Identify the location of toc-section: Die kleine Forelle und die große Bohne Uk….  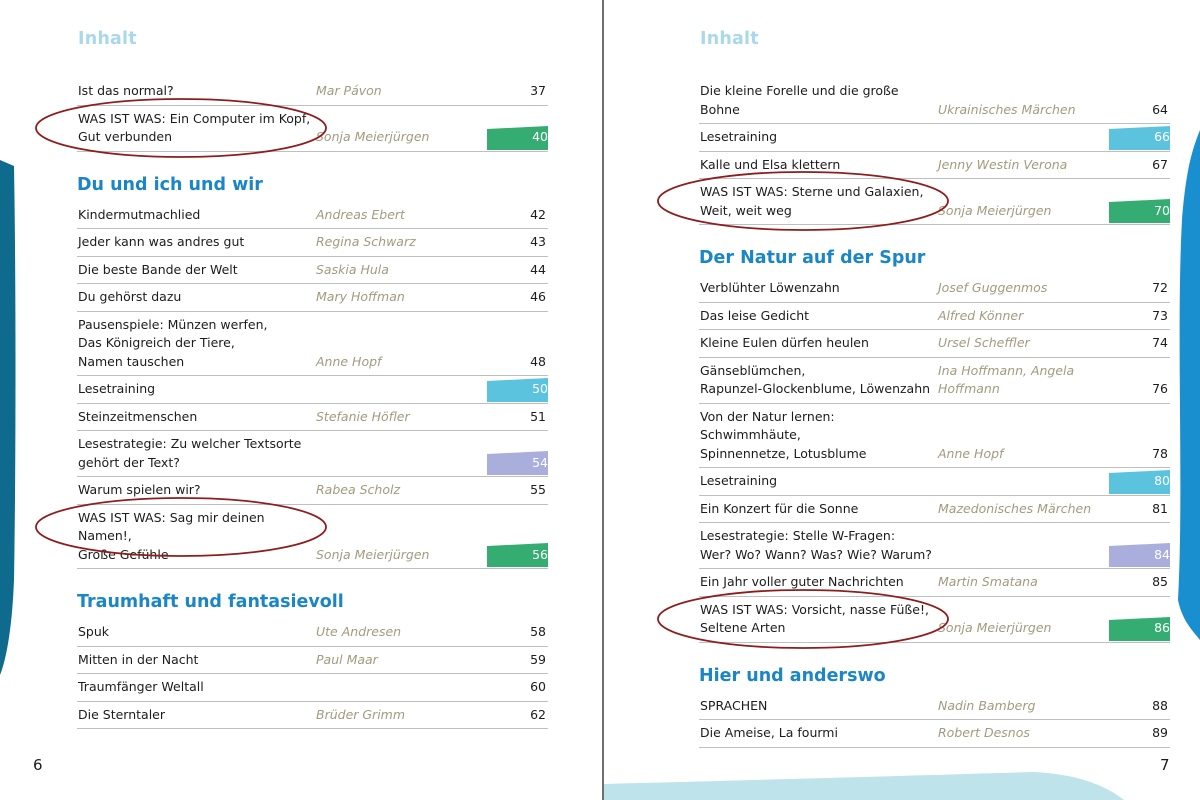
(913, 154).